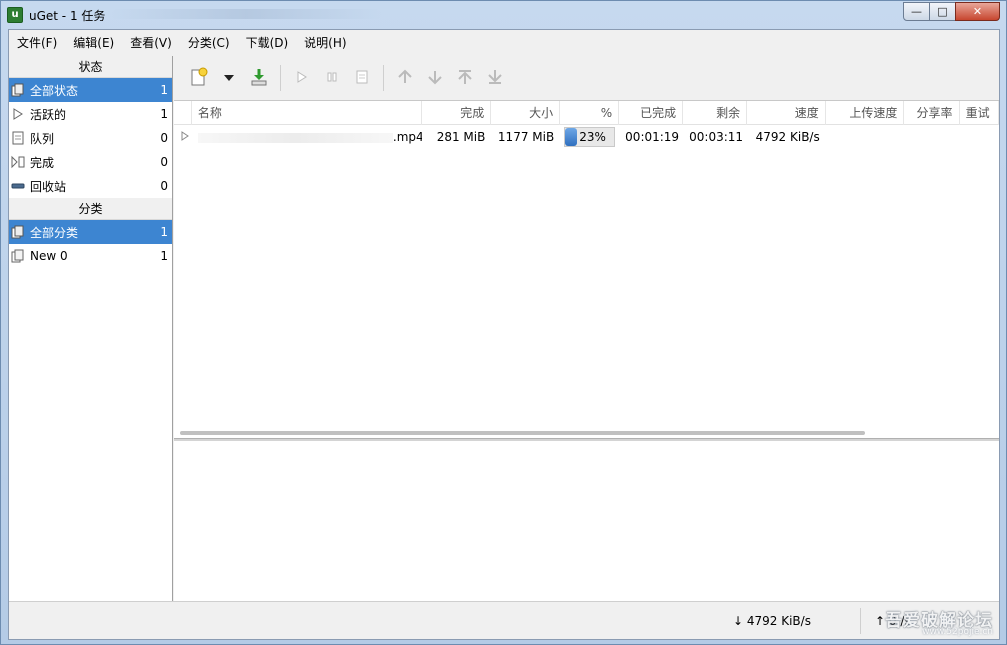 The width and height of the screenshot is (1007, 645). Describe the element at coordinates (860, 621) in the screenshot. I see `status-separator` at that location.